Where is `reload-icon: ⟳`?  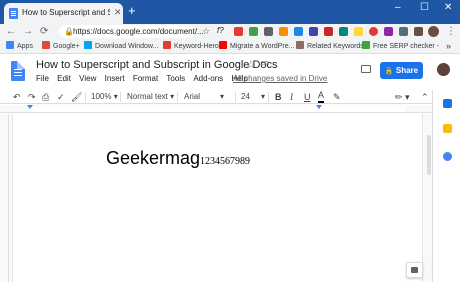
reload-icon: ⟳ is located at coordinates (44, 31).